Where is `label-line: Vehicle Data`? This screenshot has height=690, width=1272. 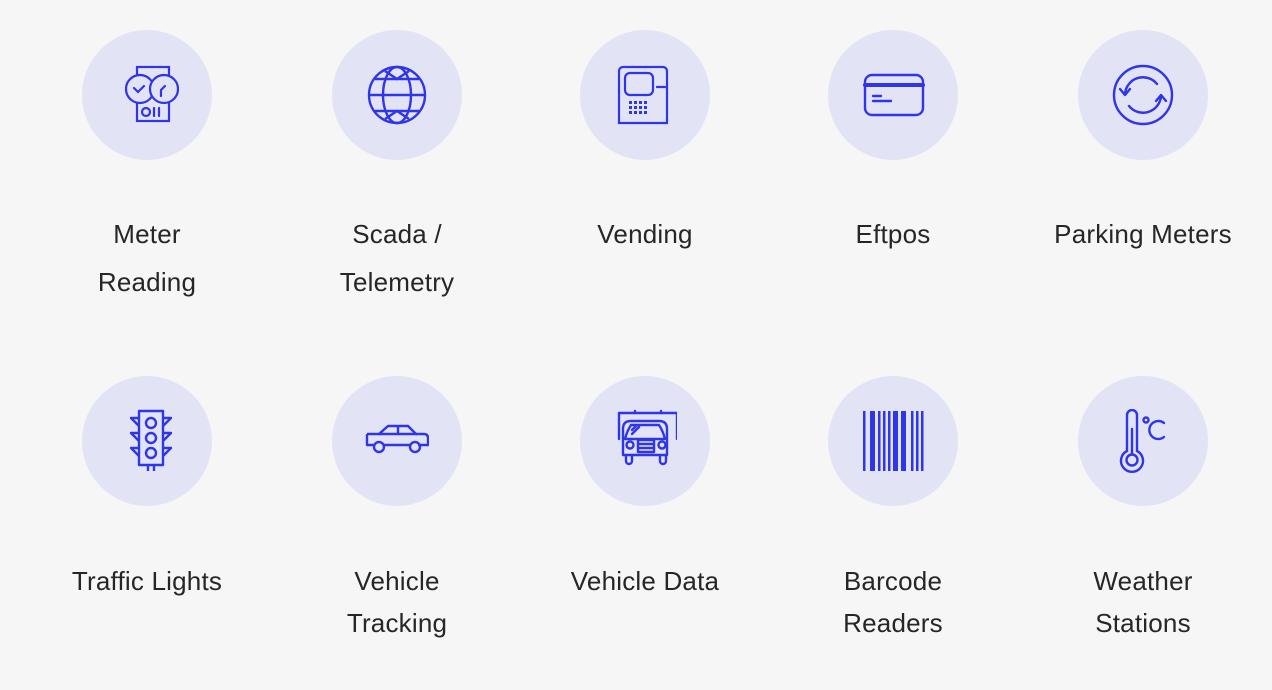 label-line: Vehicle Data is located at coordinates (645, 581).